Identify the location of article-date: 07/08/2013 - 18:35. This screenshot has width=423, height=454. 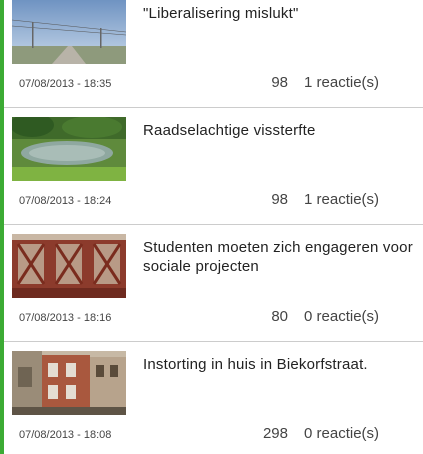
(65, 84).